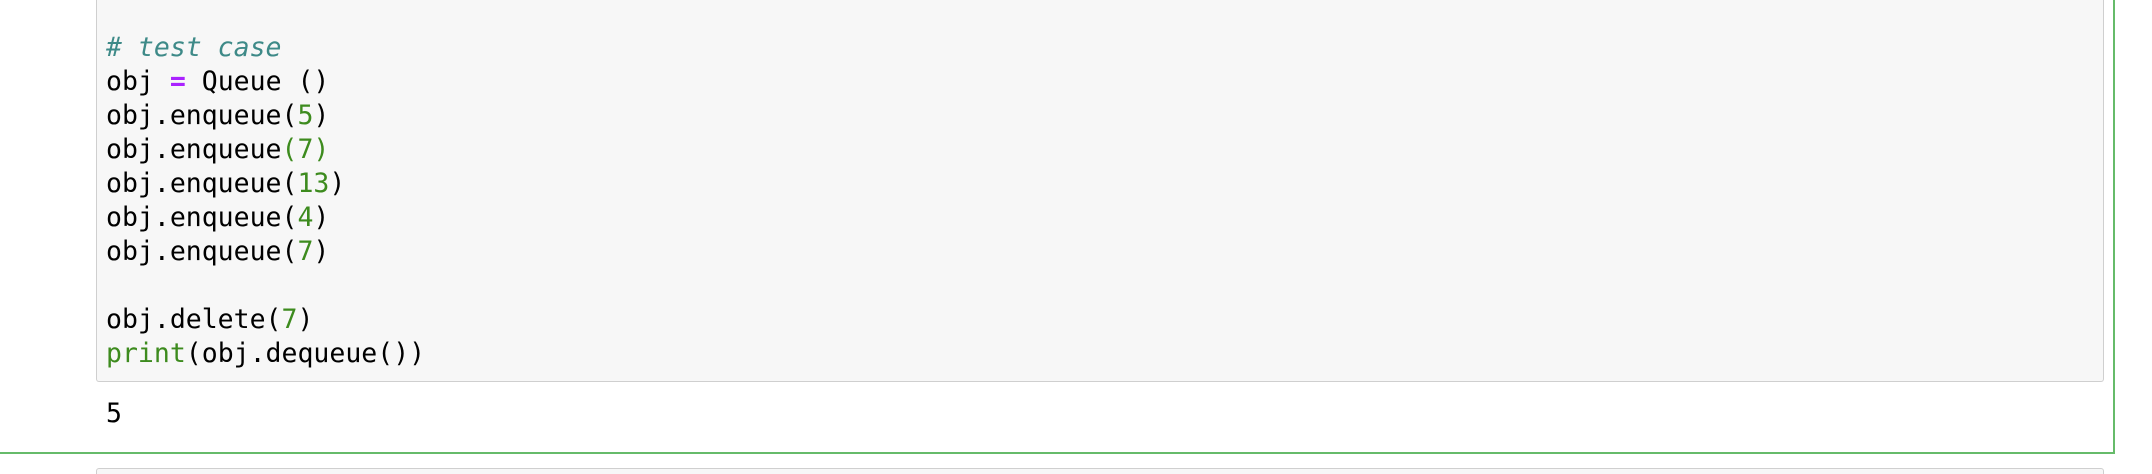 Image resolution: width=2152 pixels, height=474 pixels. Describe the element at coordinates (194, 149) in the screenshot. I see `code-text: obj.enqueue` at that location.